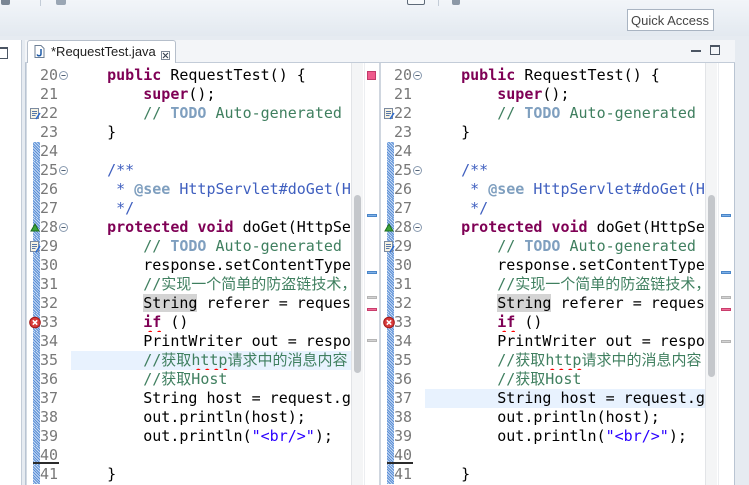 The image size is (749, 485). I want to click on close-icon, so click(165, 53).